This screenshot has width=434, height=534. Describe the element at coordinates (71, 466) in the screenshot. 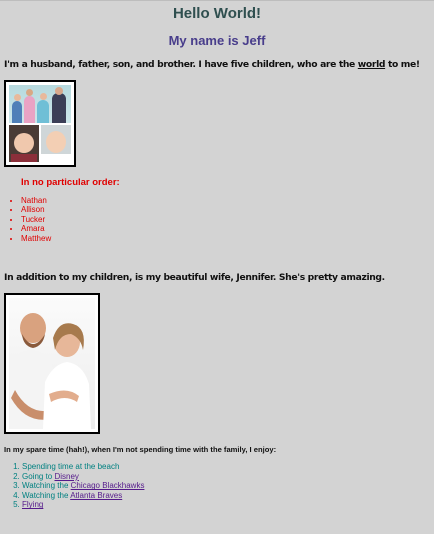

I see `hobby-text: Spending time at the beach` at that location.